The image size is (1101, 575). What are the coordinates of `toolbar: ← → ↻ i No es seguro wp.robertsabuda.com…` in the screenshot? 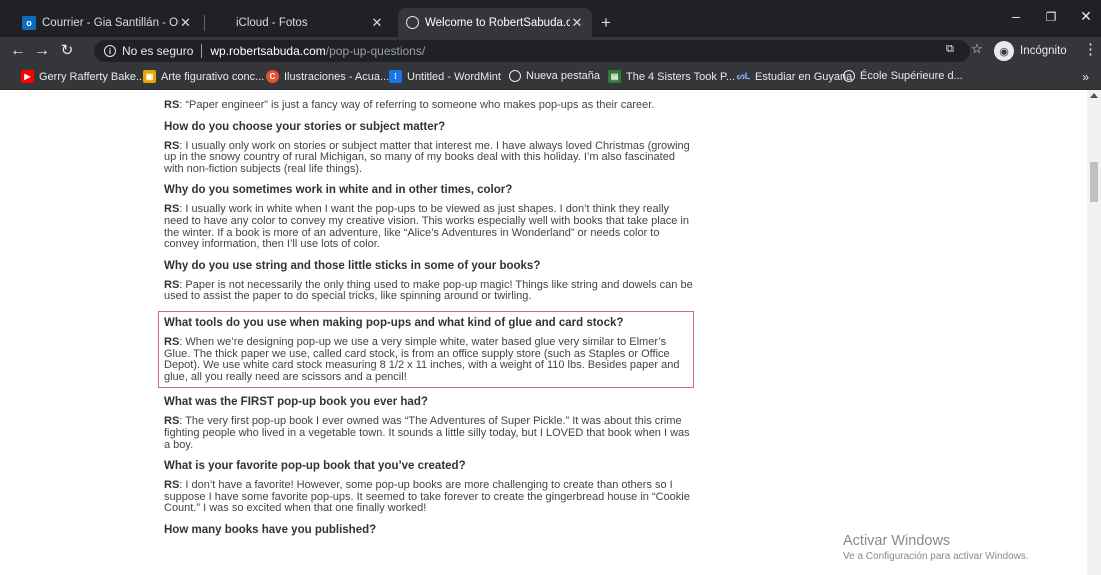 It's located at (550, 51).